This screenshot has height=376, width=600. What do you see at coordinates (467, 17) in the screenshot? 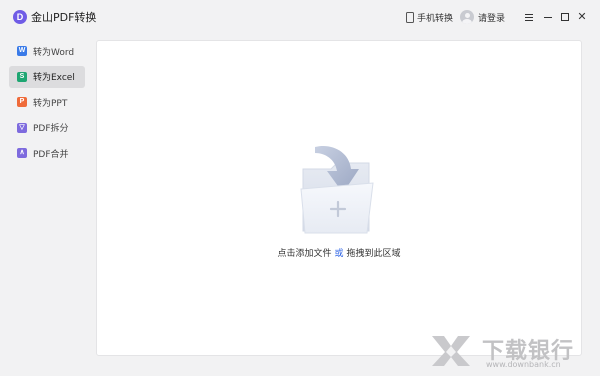
I see `avatar` at bounding box center [467, 17].